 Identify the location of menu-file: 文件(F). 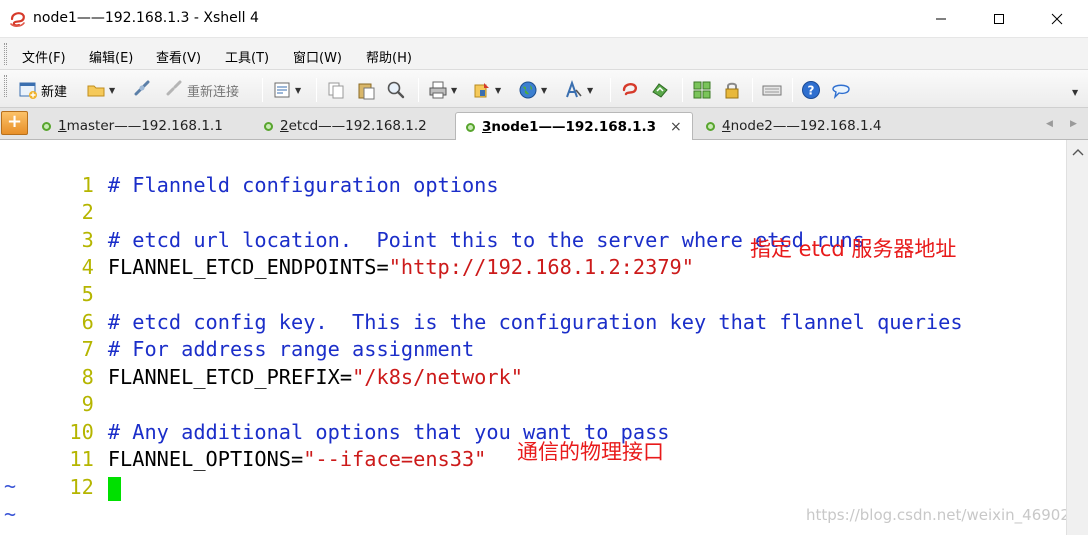
(44, 56).